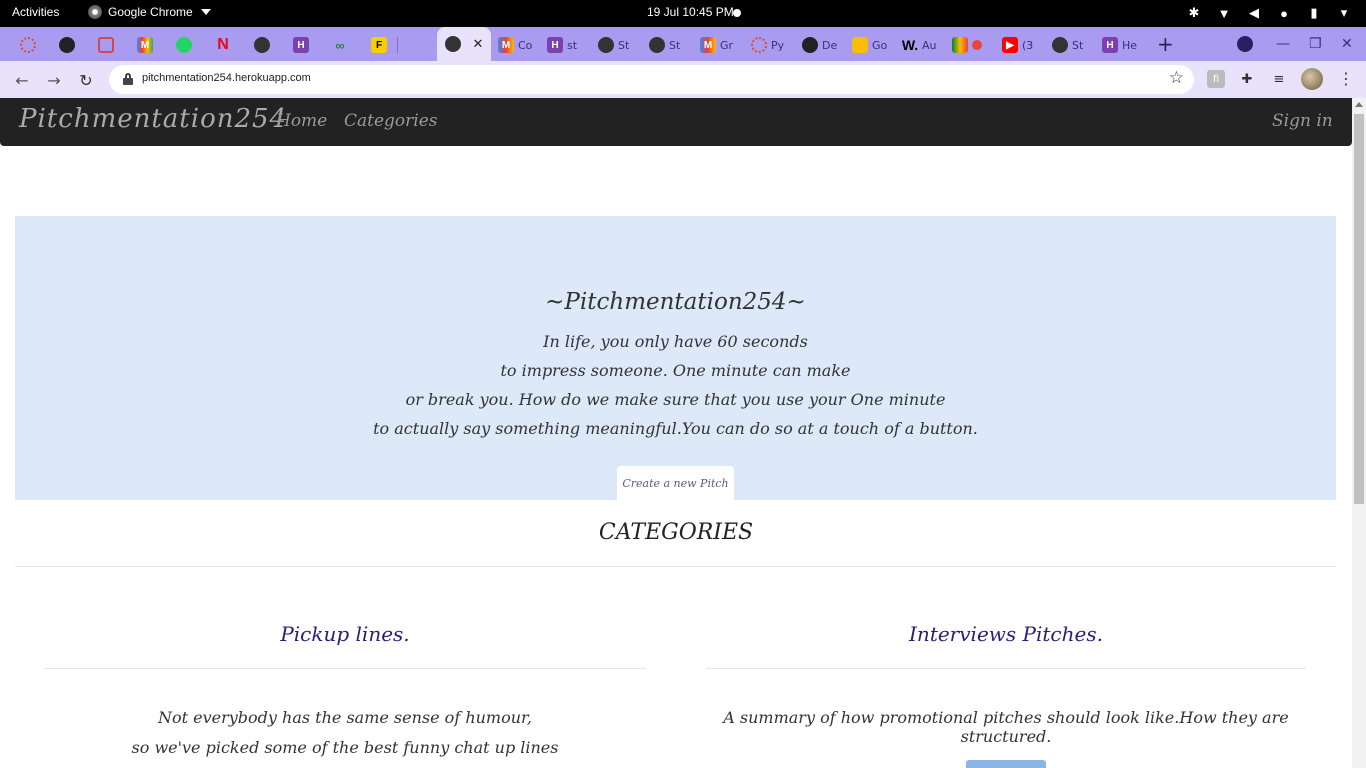 This screenshot has height=768, width=1366. What do you see at coordinates (86, 80) in the screenshot?
I see `reload-icon: ↻` at bounding box center [86, 80].